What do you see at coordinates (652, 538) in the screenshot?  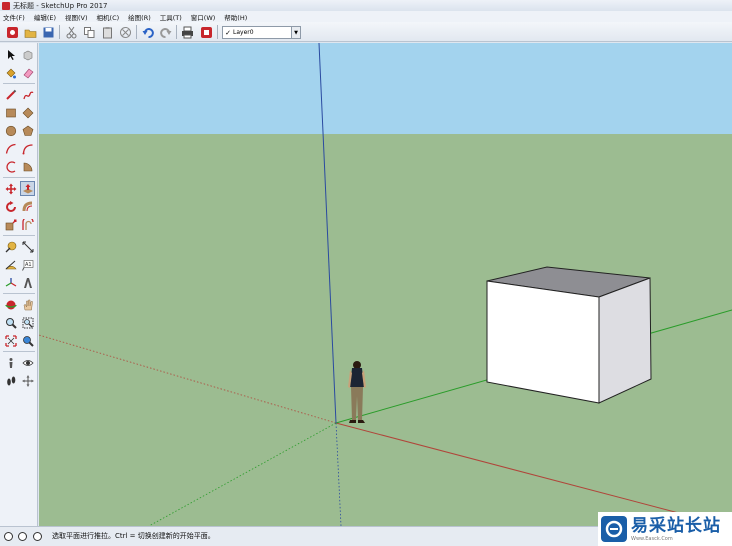 I see `watermark-url: Www.Easck.Com` at bounding box center [652, 538].